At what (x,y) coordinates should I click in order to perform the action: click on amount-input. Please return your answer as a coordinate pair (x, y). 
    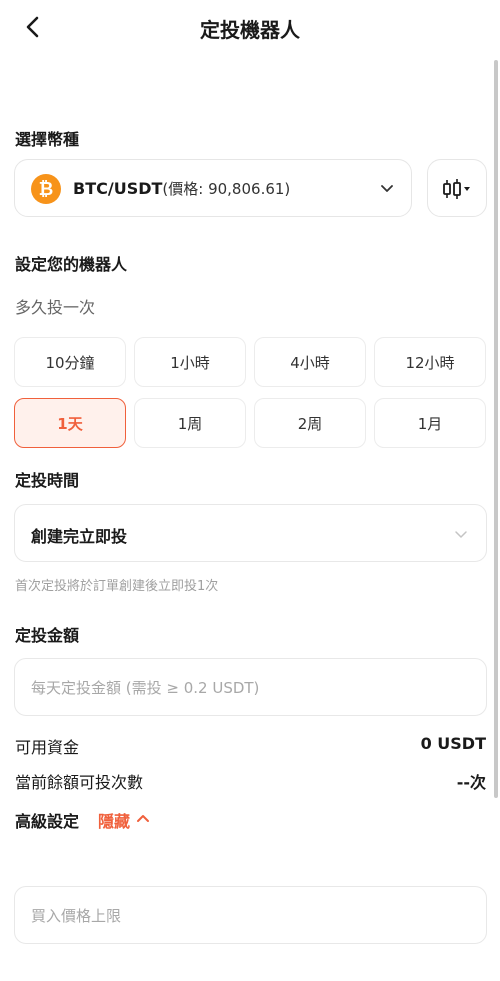
    Looking at the image, I should click on (246, 688).